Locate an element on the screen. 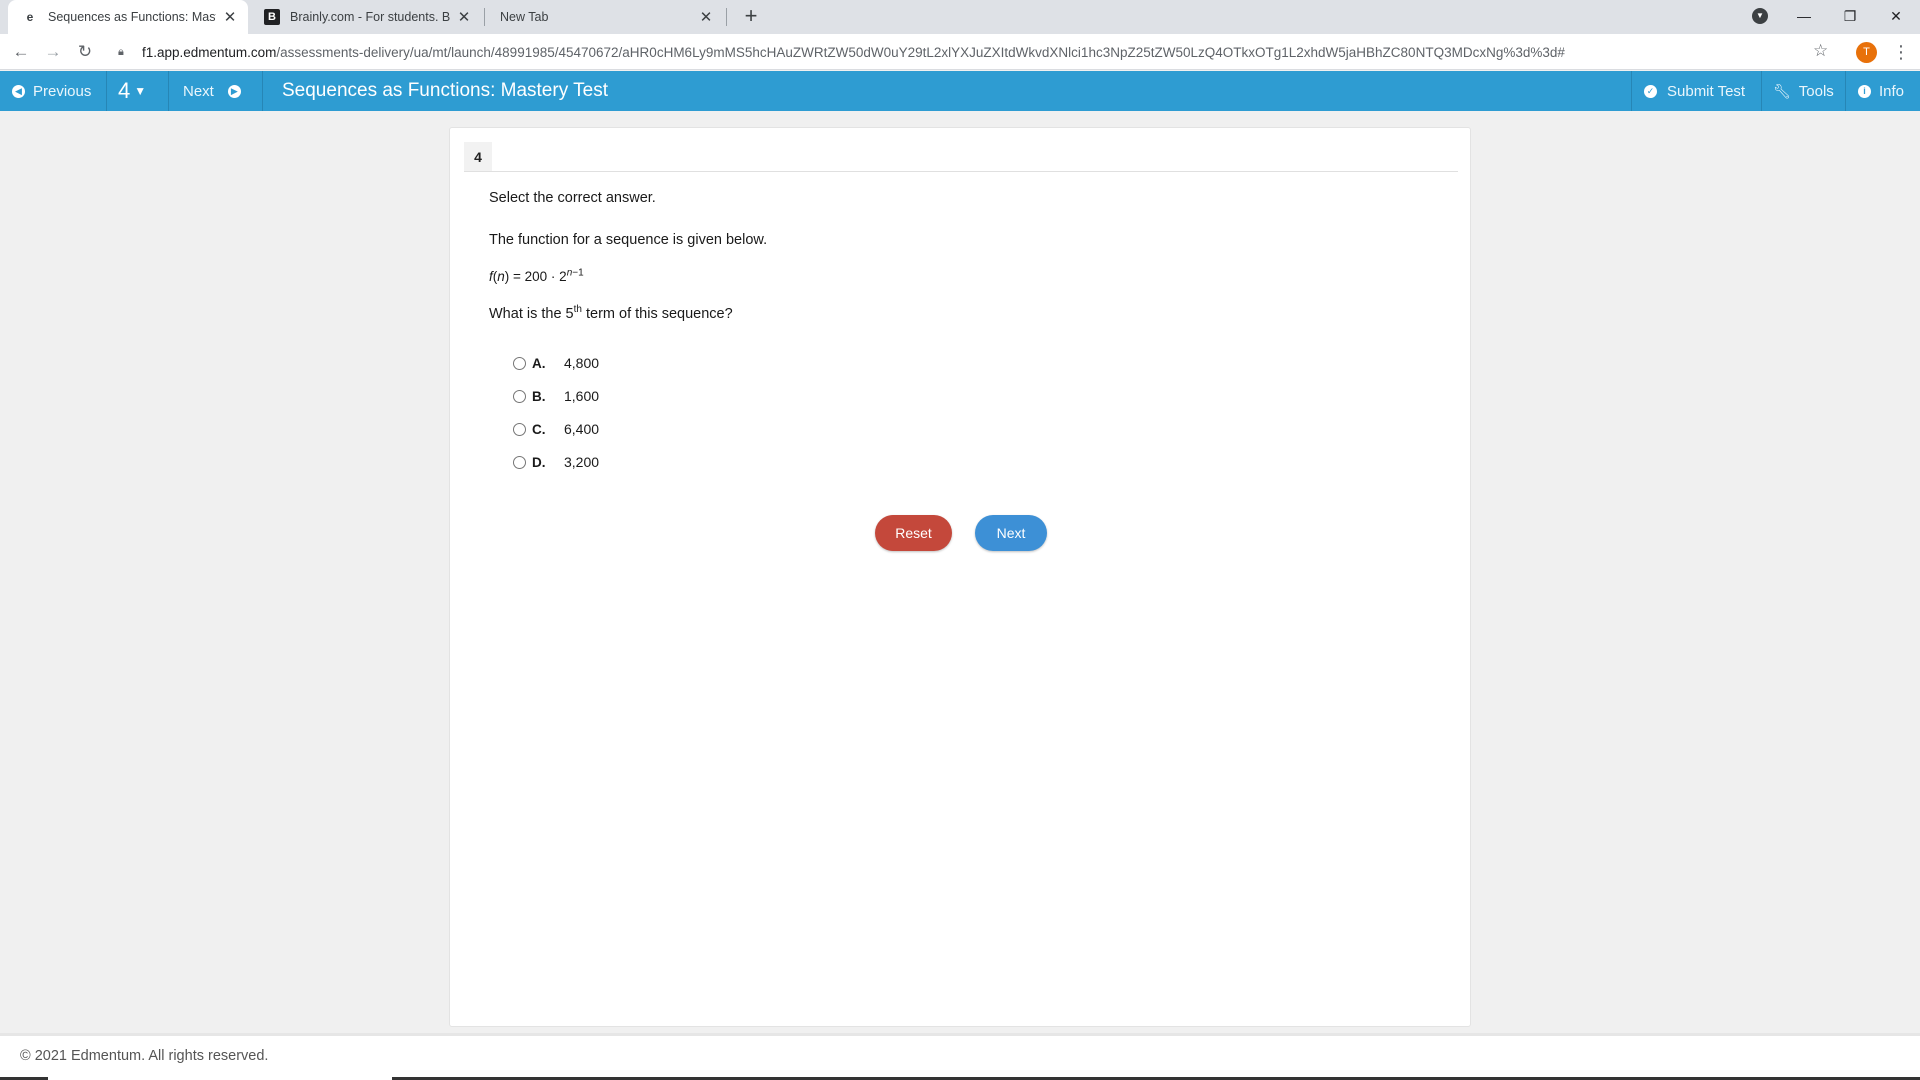 The width and height of the screenshot is (1920, 1080). question-number-tab: 4 is located at coordinates (478, 157).